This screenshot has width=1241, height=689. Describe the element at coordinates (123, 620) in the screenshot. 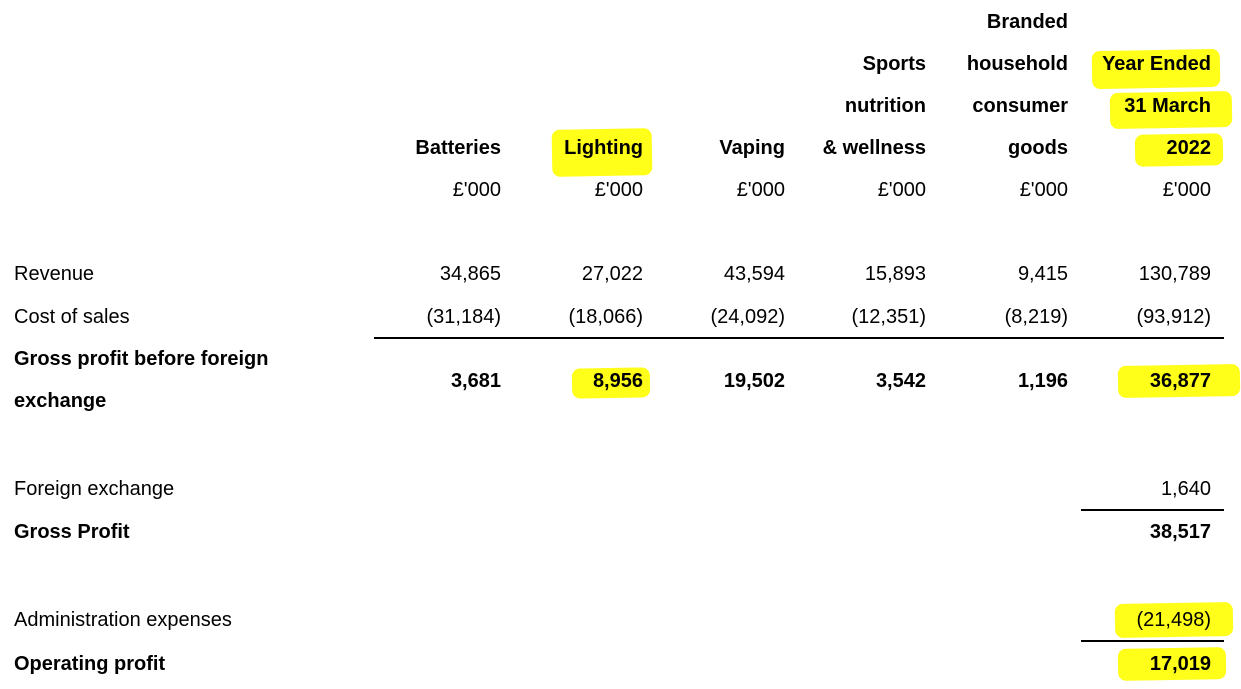

I see `administration-expenses-label: Administration expenses` at that location.